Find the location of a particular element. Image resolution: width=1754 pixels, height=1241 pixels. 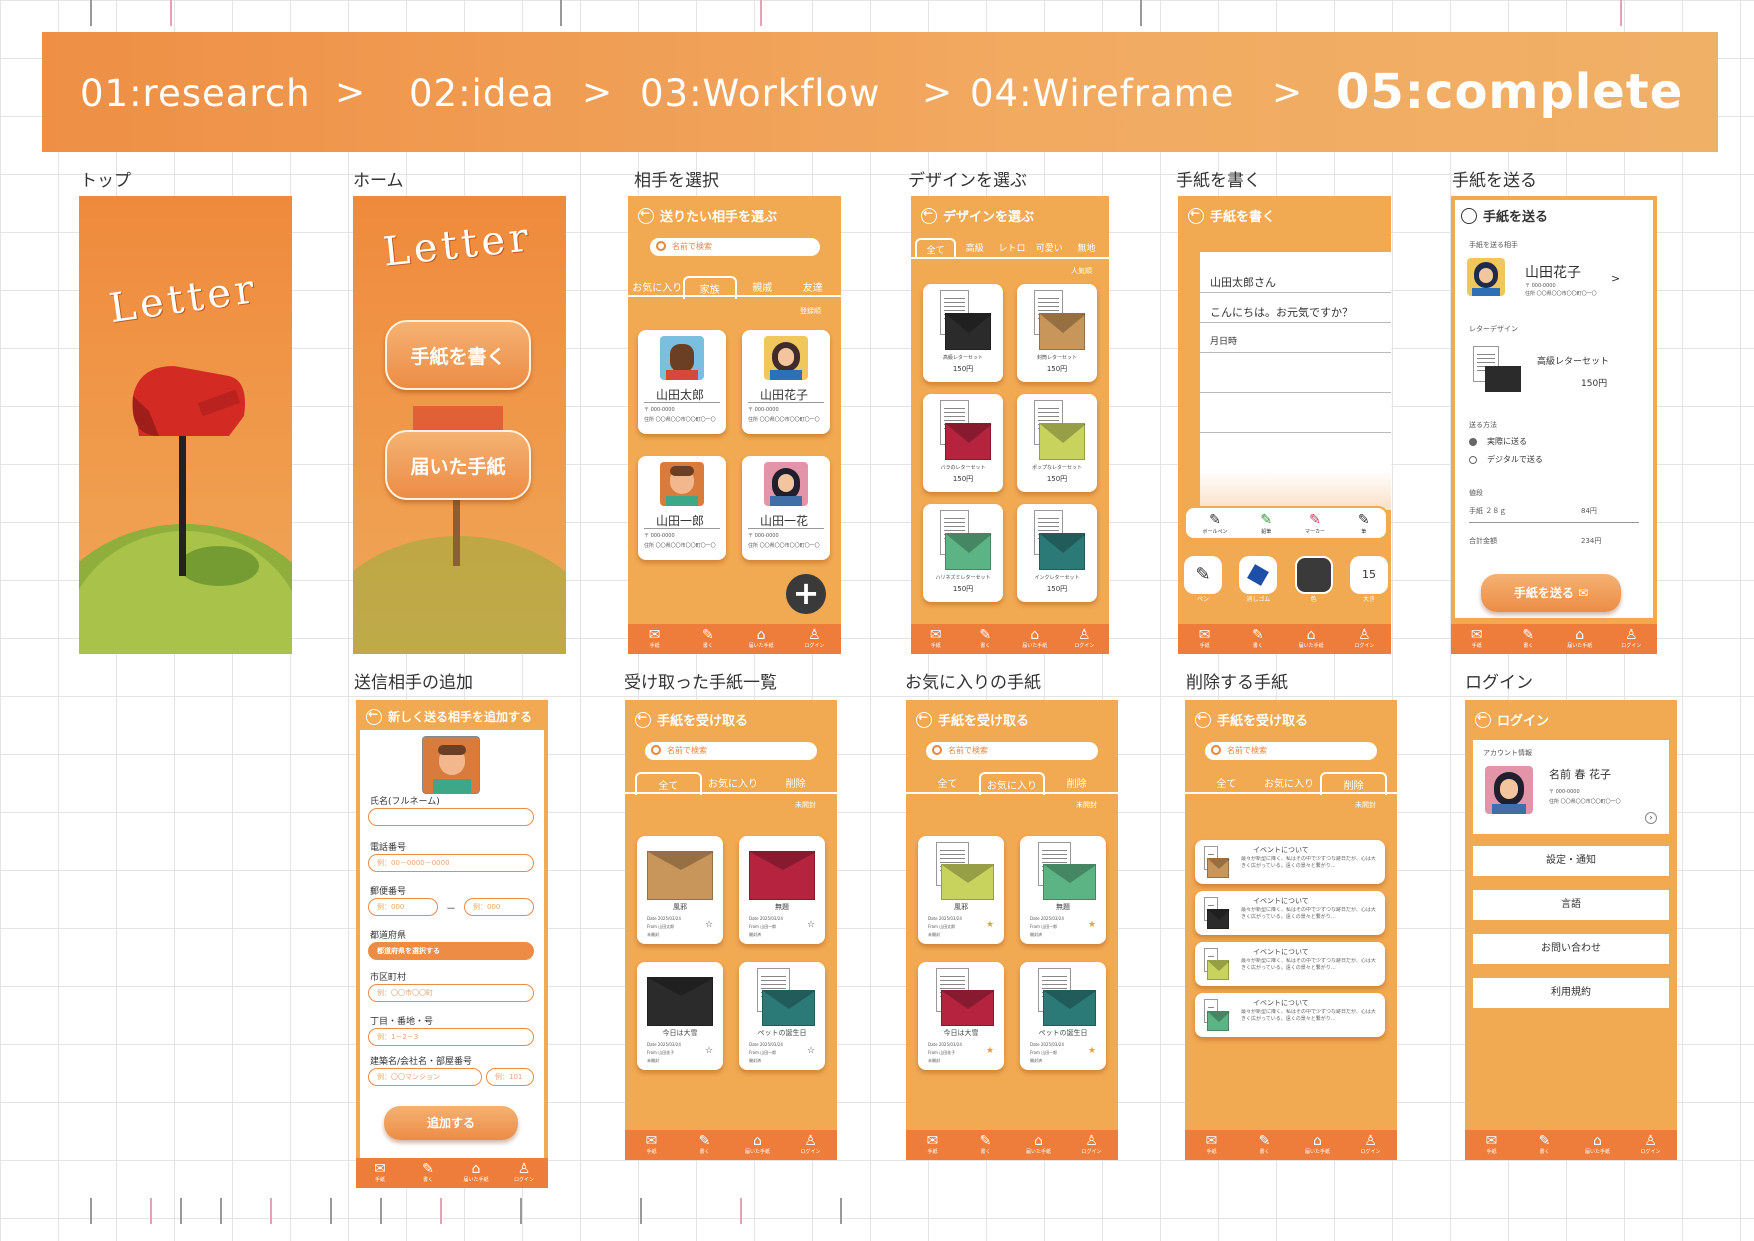

sort-dropdown: 人気順 is located at coordinates (1081, 271).